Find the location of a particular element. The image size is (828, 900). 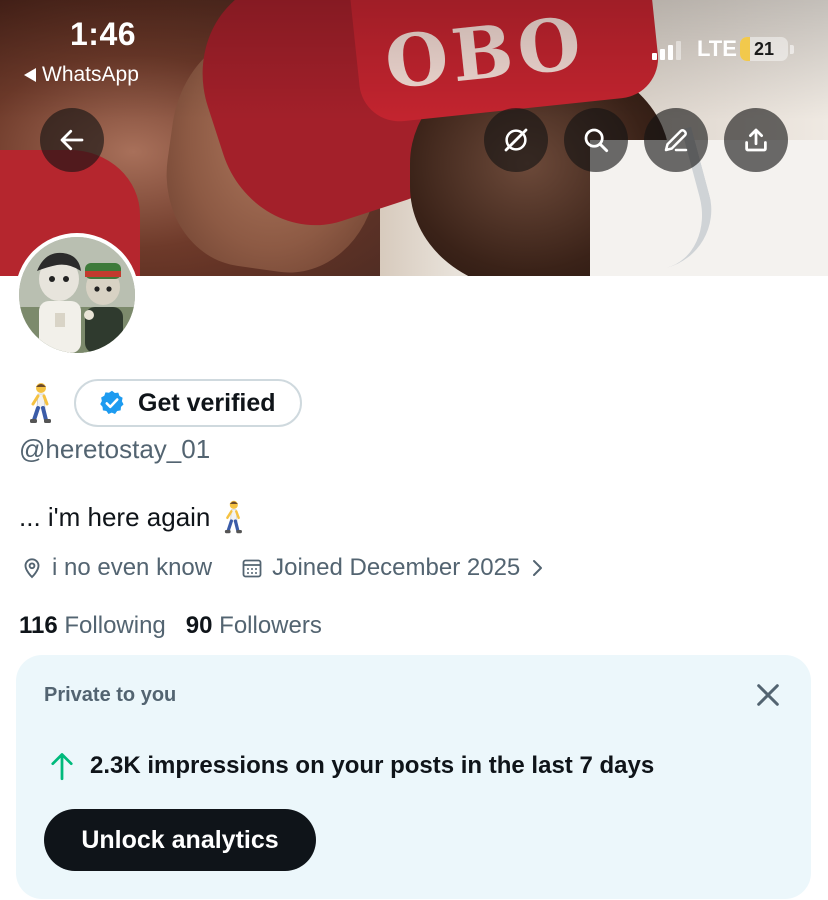

following-count: 116 is located at coordinates (38, 625).